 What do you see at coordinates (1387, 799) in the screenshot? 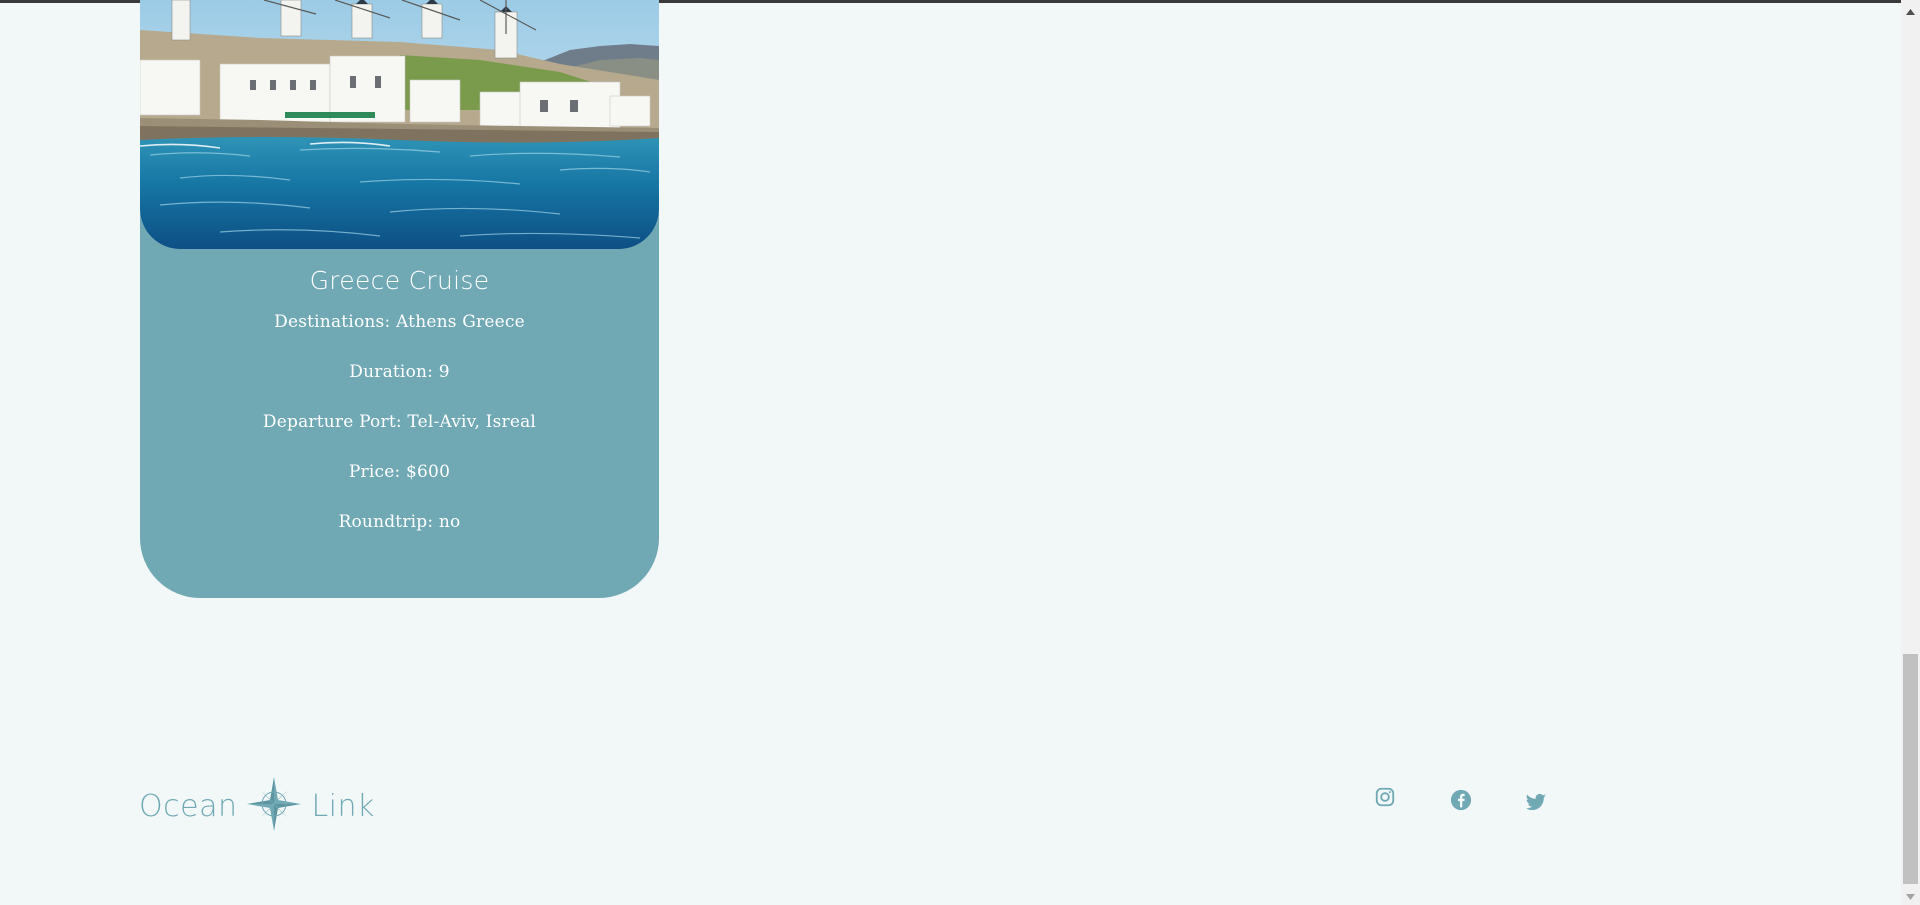
I see `instagram-icon` at bounding box center [1387, 799].